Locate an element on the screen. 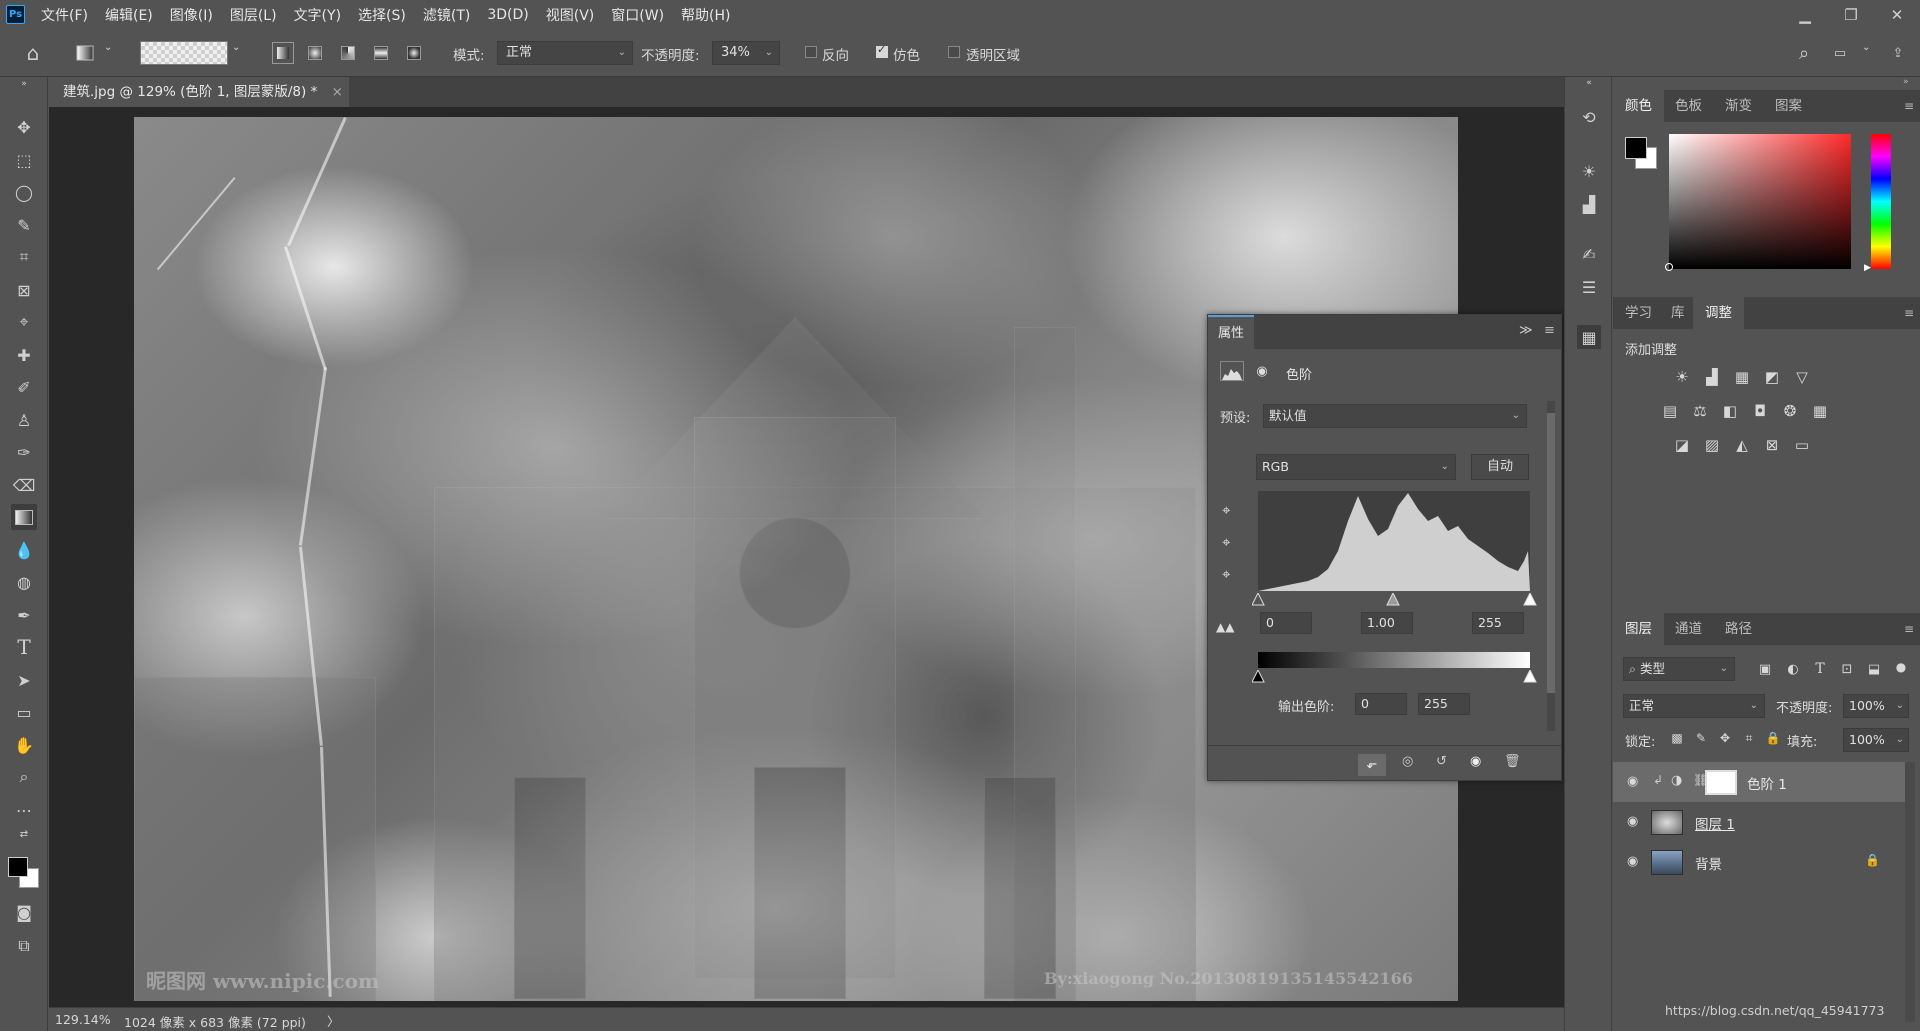  threshold-icon: ◭ is located at coordinates (1742, 445).